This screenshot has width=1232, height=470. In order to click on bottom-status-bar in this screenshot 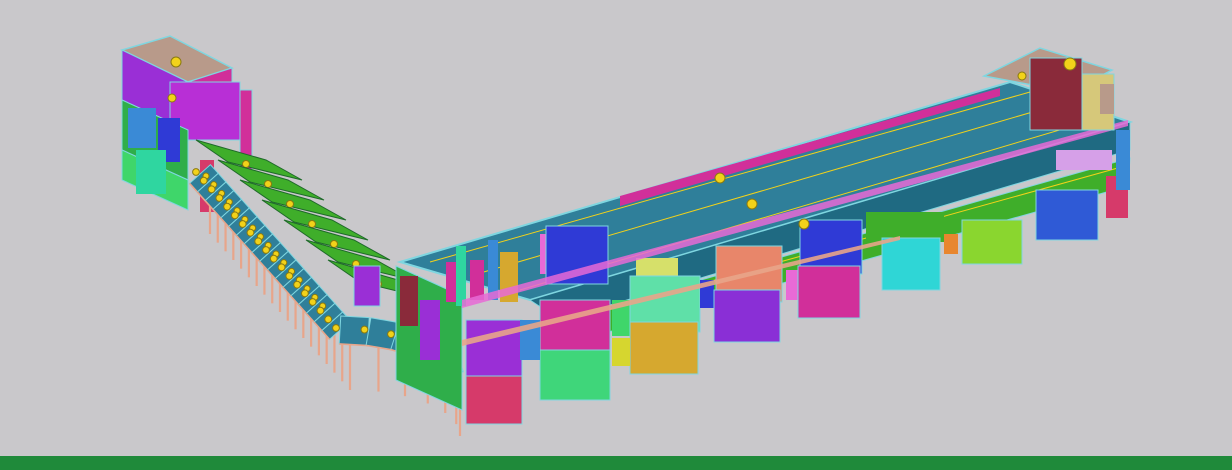, I will do `click(616, 463)`.